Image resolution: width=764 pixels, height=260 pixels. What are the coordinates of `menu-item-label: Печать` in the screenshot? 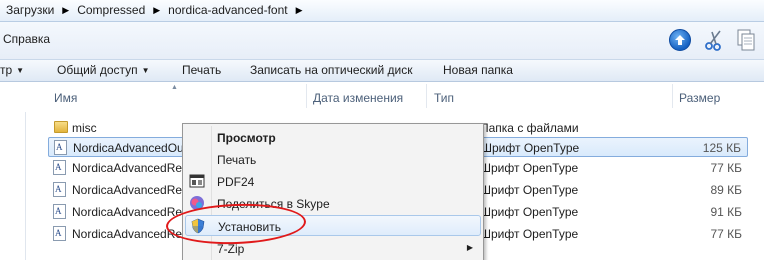 It's located at (237, 160).